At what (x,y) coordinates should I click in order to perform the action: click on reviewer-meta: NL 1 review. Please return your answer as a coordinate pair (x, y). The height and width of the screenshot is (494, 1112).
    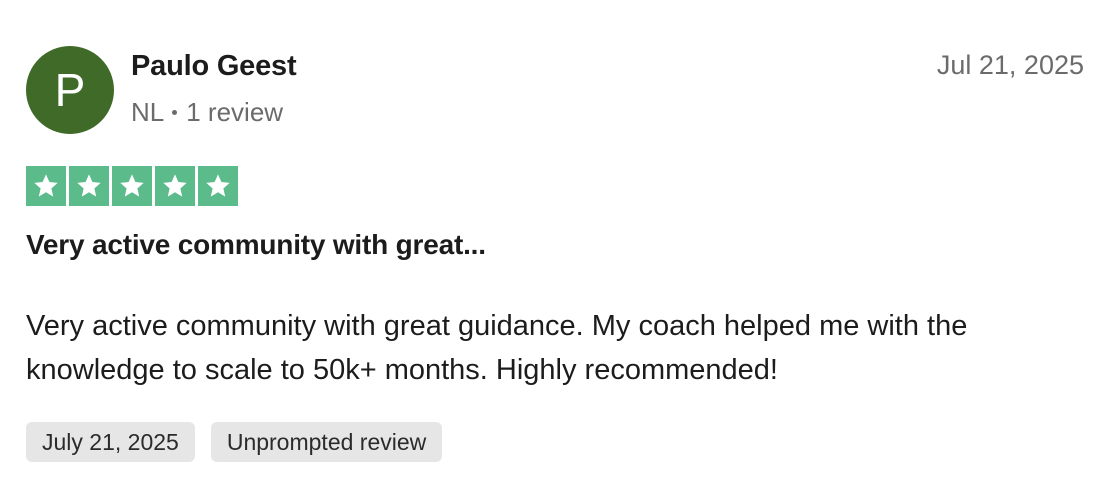
    Looking at the image, I should click on (207, 112).